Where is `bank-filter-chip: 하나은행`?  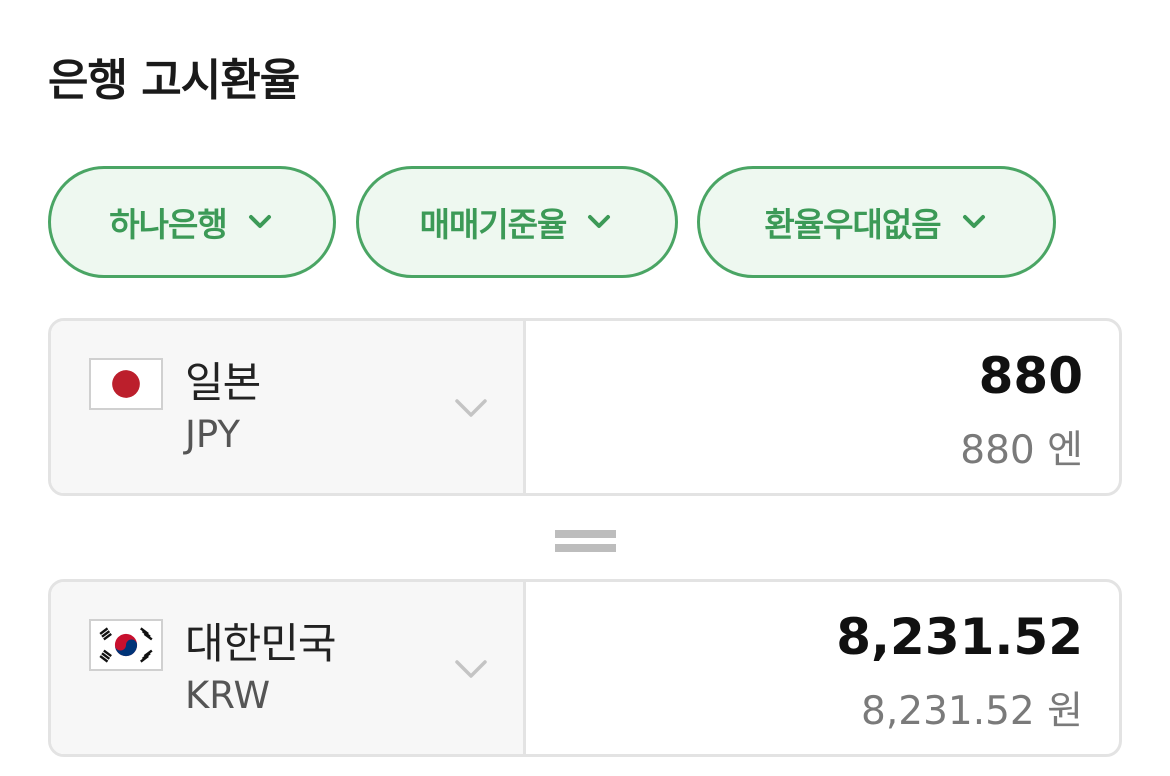 bank-filter-chip: 하나은행 is located at coordinates (192, 222).